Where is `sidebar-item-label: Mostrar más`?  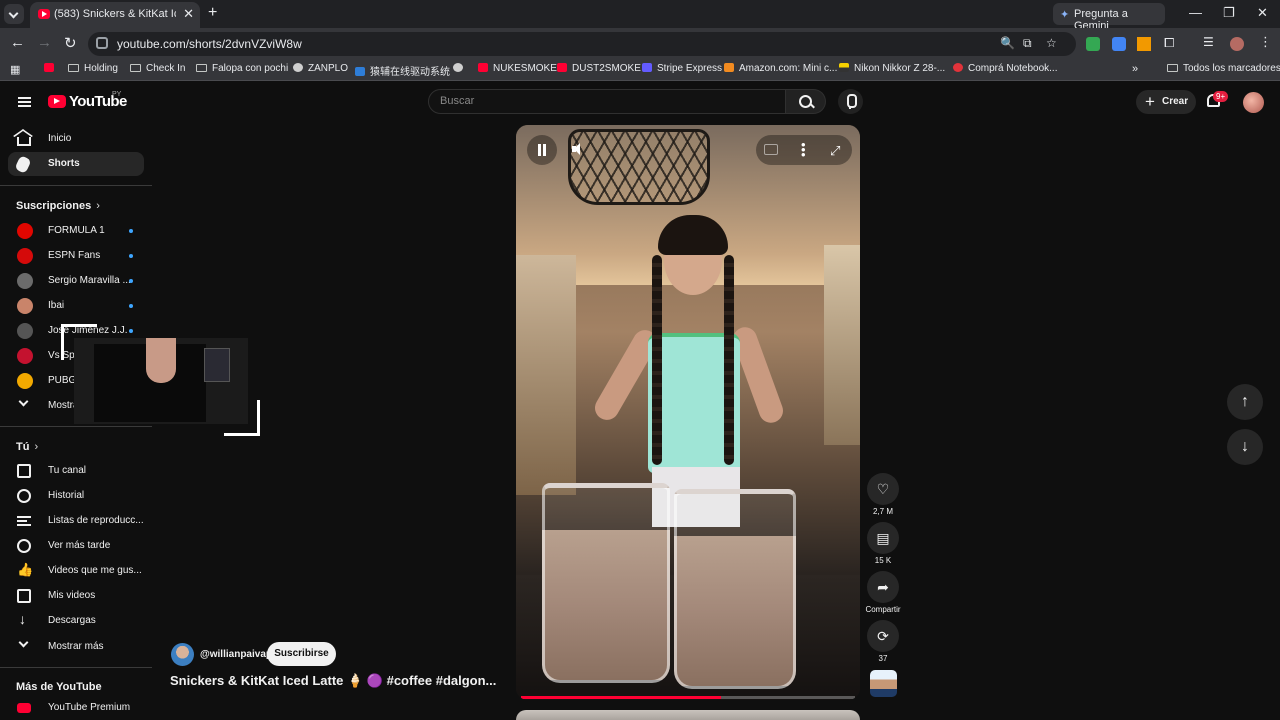
sidebar-item-label: Mostrar más is located at coordinates (76, 646).